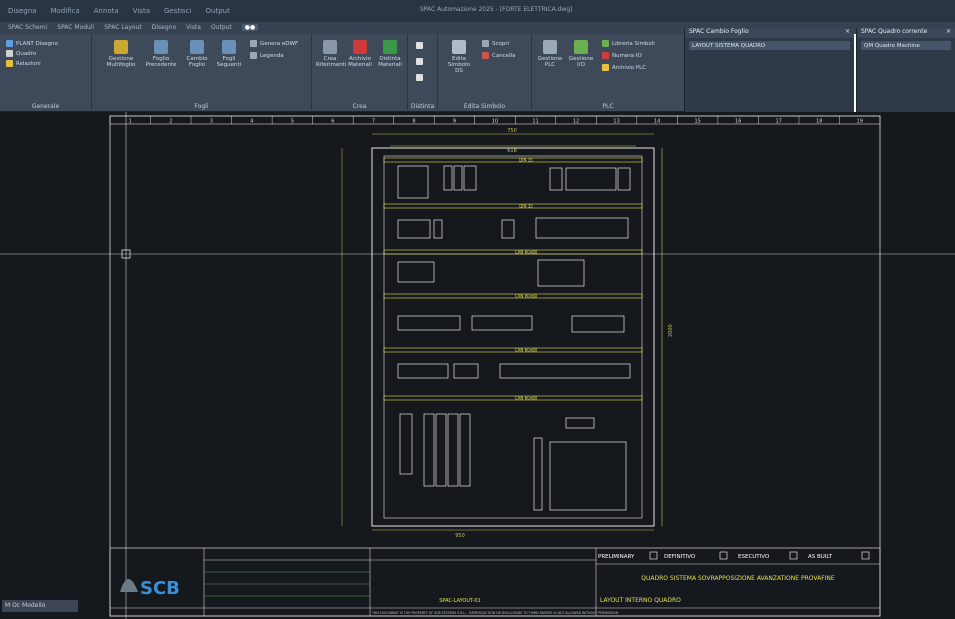 The width and height of the screenshot is (955, 619). I want to click on qat-item-2: Annota, so click(106, 11).